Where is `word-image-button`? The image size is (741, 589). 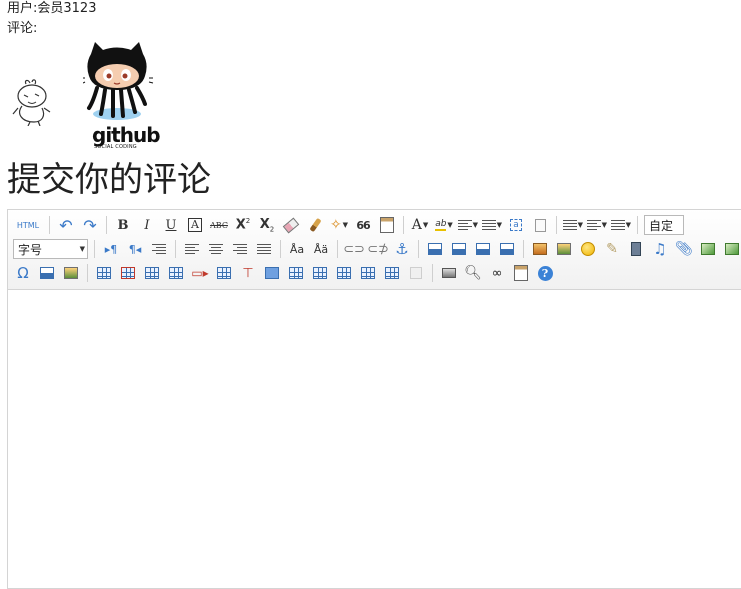
word-image-button is located at coordinates (71, 273).